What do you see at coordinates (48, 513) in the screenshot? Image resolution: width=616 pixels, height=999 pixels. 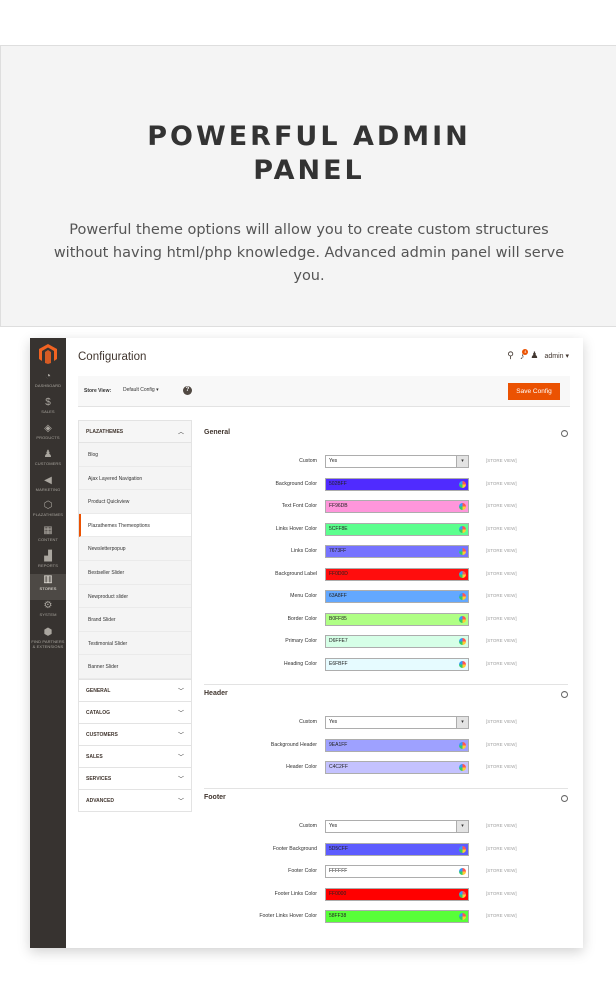 I see `sidebar-item-plazathemes: ⬡ PLAZATHEMES` at bounding box center [48, 513].